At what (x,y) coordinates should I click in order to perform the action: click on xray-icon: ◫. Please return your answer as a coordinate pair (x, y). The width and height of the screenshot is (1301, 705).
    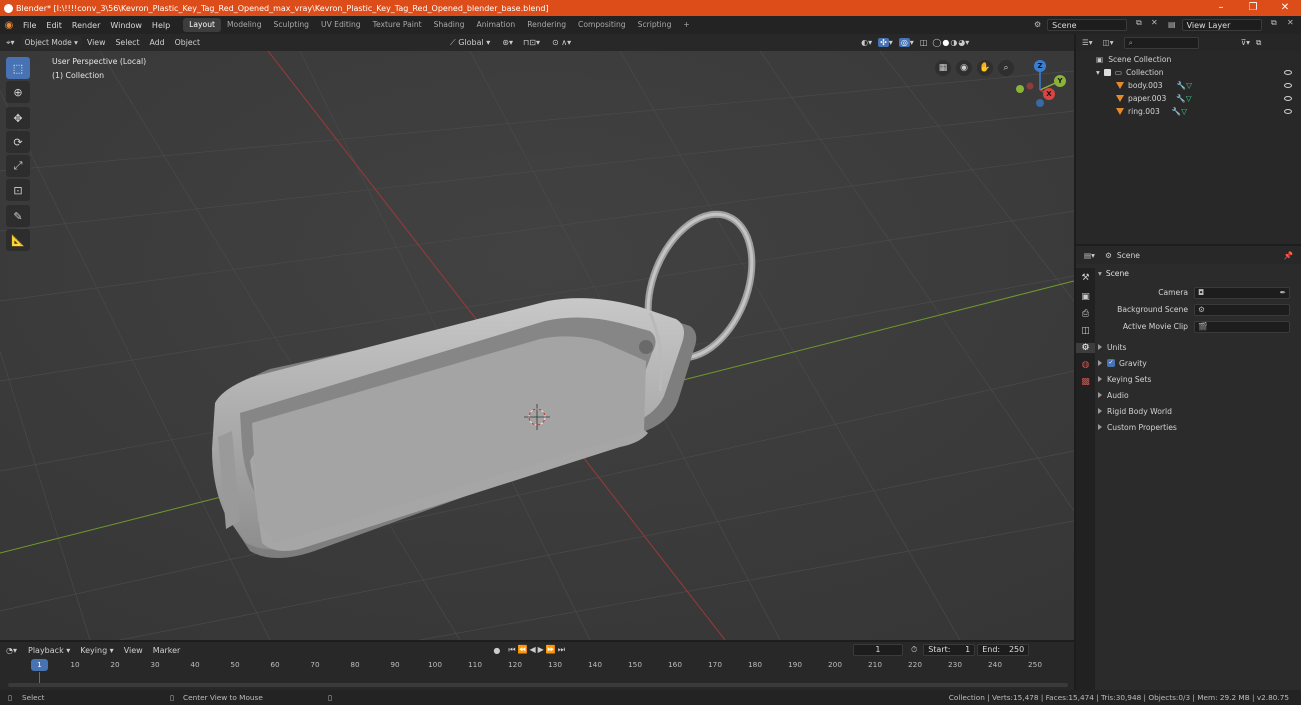
    Looking at the image, I should click on (924, 42).